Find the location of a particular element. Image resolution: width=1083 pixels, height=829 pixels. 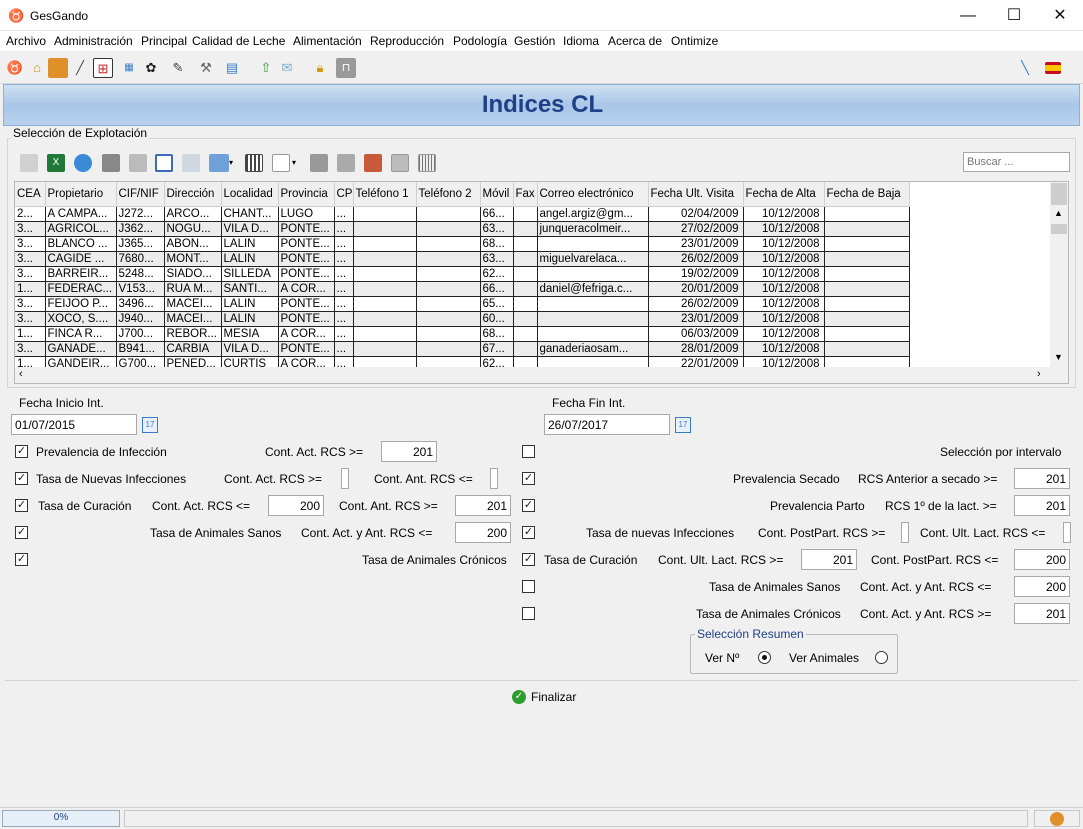

calendar-icon: ▦ is located at coordinates (129, 68).